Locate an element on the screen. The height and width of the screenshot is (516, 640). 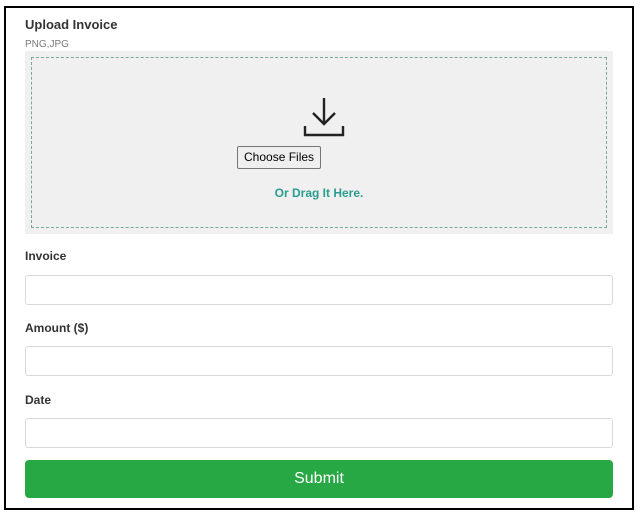
invoice-input is located at coordinates (319, 290).